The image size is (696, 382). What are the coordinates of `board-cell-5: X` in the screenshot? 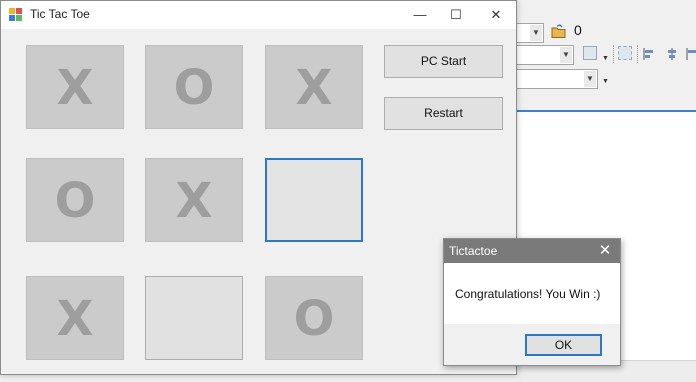 It's located at (194, 200).